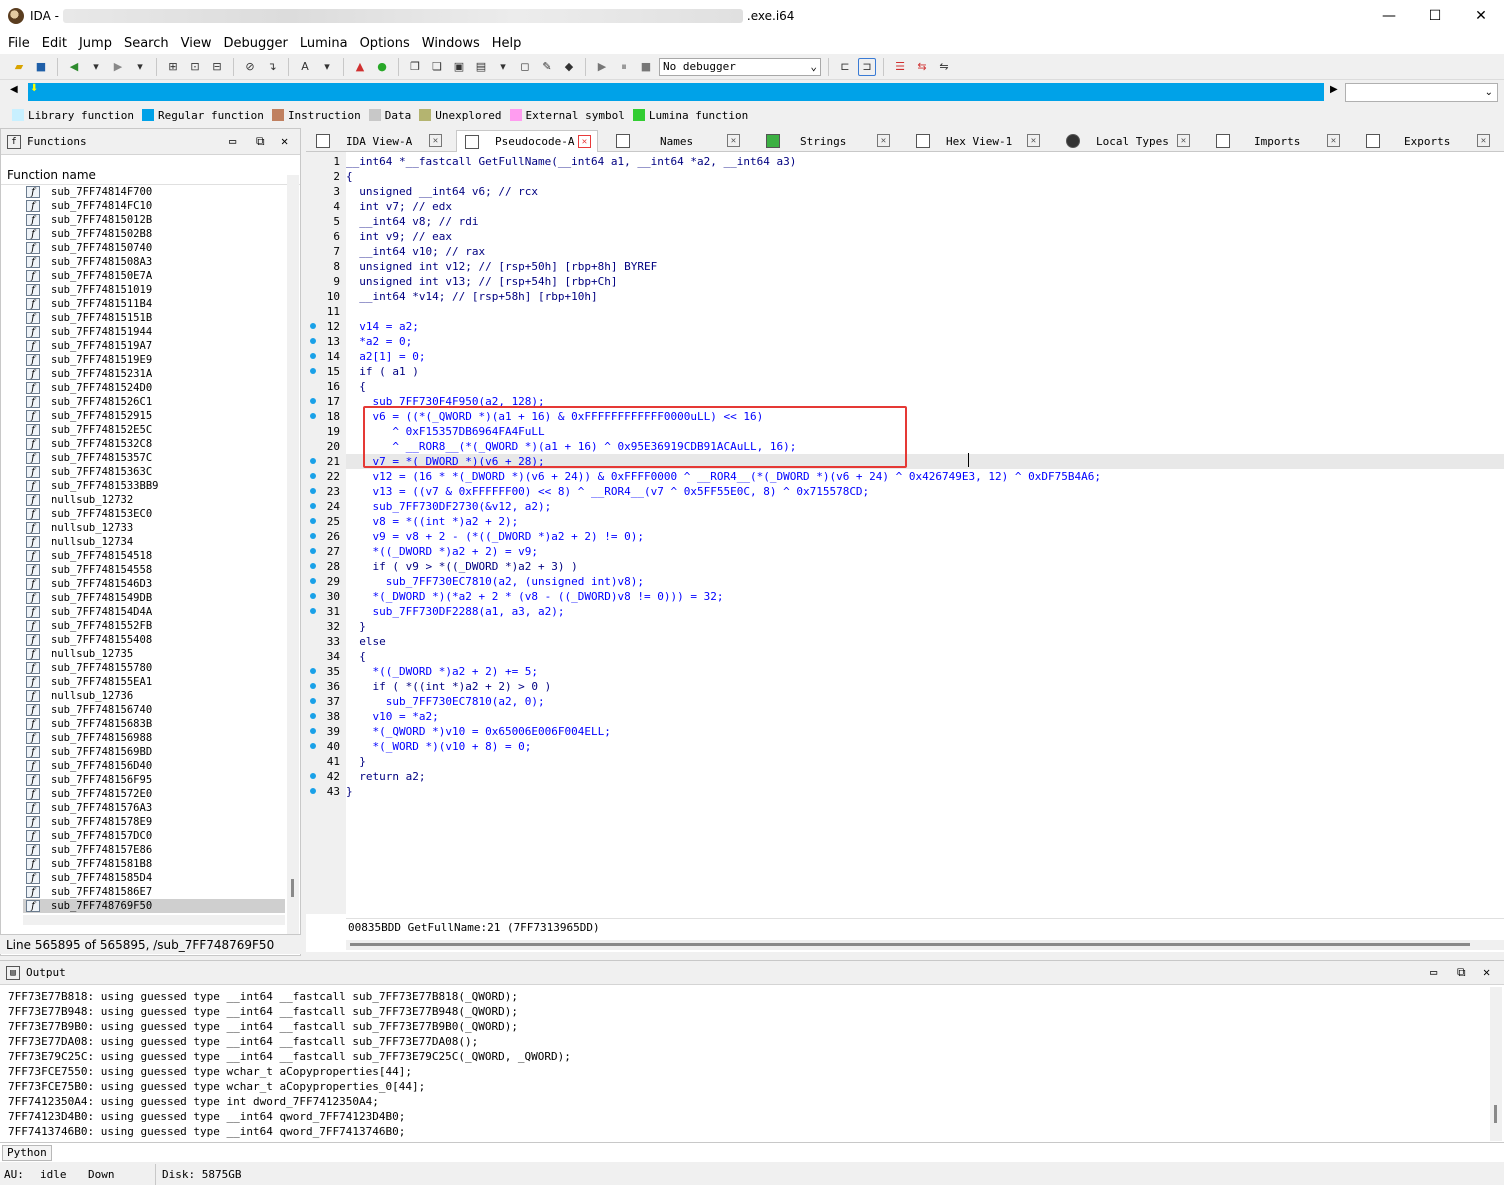  What do you see at coordinates (154, 654) in the screenshot?
I see `function-list-item: f nullsub_12735` at bounding box center [154, 654].